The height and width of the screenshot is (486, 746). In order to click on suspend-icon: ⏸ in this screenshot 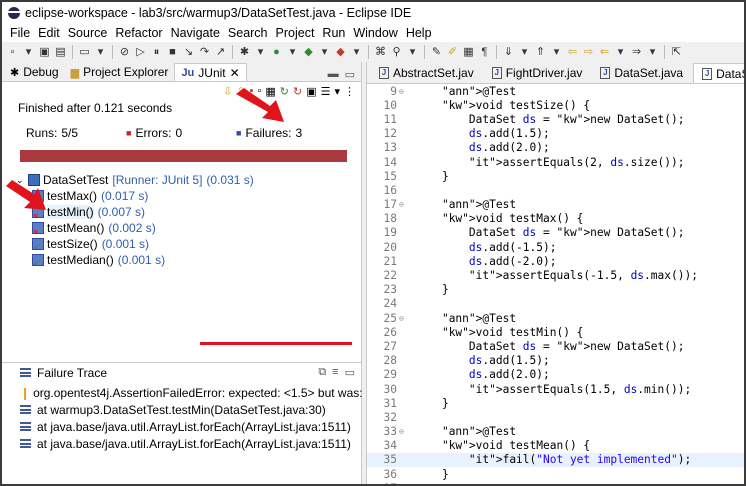, I will do `click(156, 52)`.